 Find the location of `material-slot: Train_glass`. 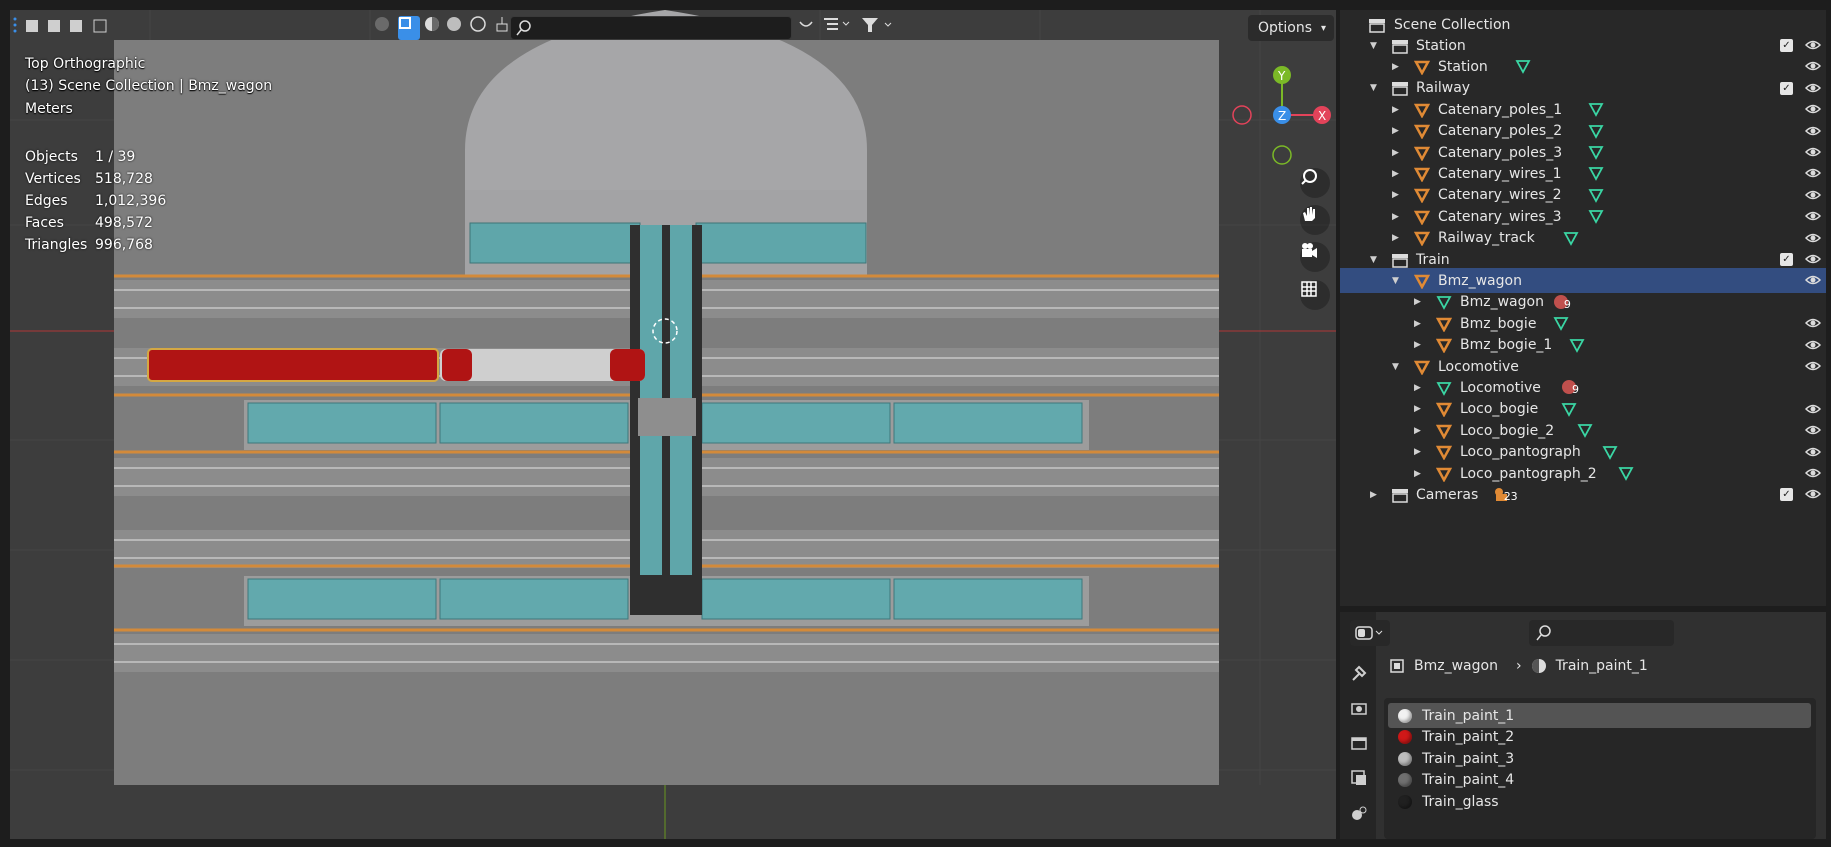

material-slot: Train_glass is located at coordinates (1599, 801).